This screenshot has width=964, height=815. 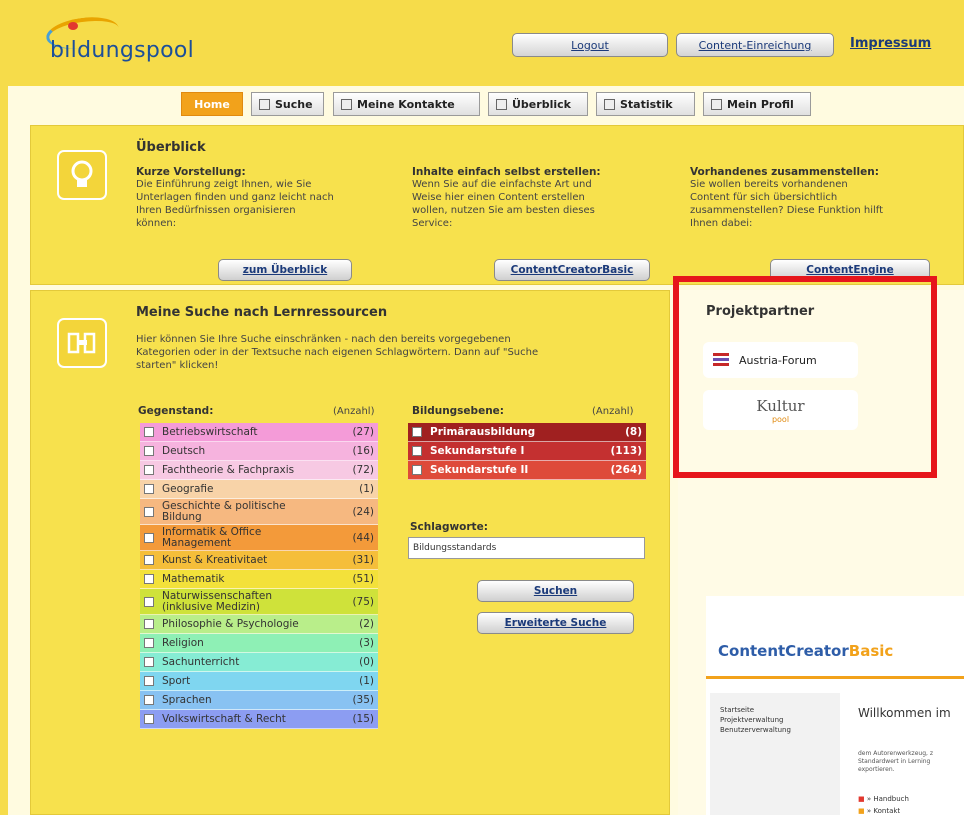 What do you see at coordinates (259, 432) in the screenshot?
I see `subject-row: Betriebswirtschaft (27)` at bounding box center [259, 432].